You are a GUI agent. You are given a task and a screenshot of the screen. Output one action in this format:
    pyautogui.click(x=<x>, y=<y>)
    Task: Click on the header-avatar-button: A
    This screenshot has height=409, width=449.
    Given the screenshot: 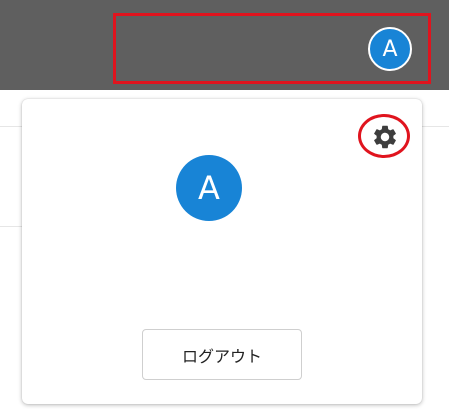 What is the action you would take?
    pyautogui.click(x=390, y=49)
    